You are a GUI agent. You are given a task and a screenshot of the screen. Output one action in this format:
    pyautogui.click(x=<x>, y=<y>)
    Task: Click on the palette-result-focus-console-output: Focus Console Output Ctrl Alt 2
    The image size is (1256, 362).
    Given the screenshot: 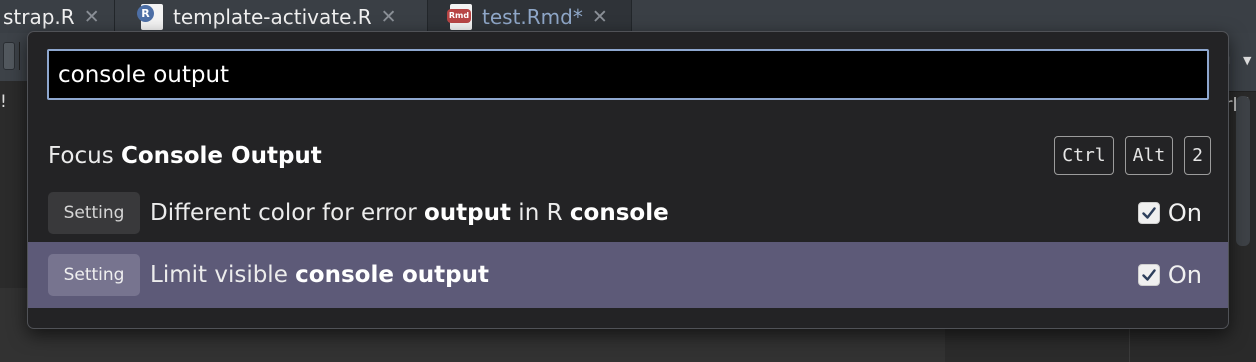 What is the action you would take?
    pyautogui.click(x=628, y=156)
    